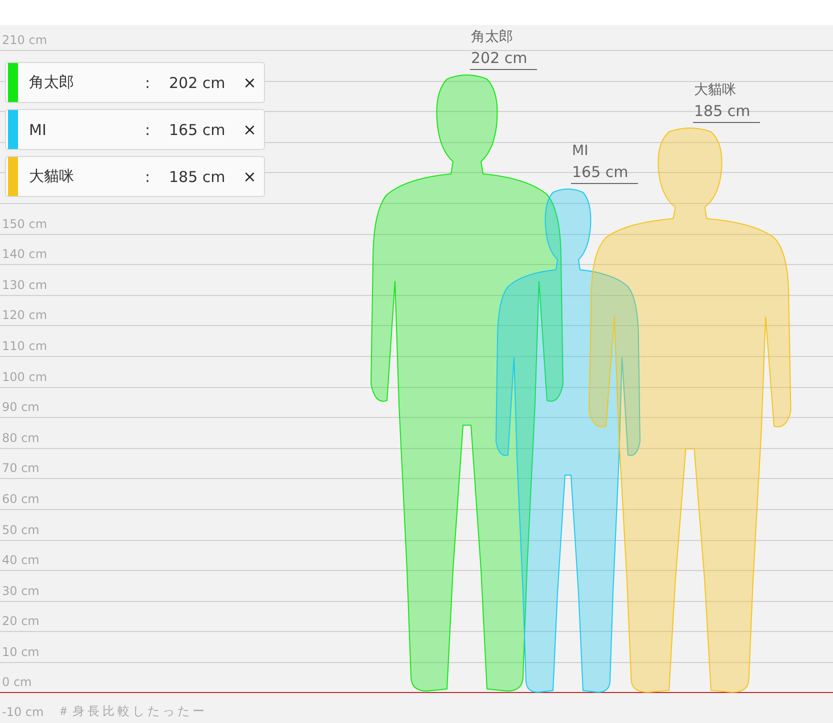  Describe the element at coordinates (52, 176) in the screenshot. I see `person-name: 大貓咪` at that location.